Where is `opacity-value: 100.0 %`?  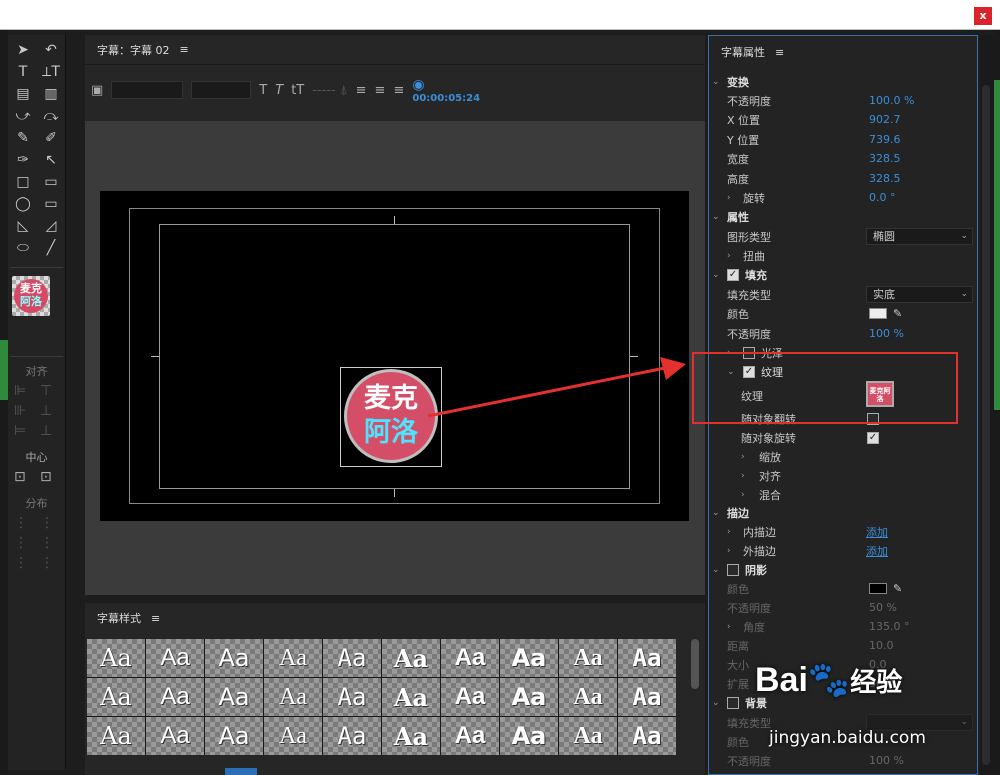
opacity-value: 100.0 % is located at coordinates (891, 100).